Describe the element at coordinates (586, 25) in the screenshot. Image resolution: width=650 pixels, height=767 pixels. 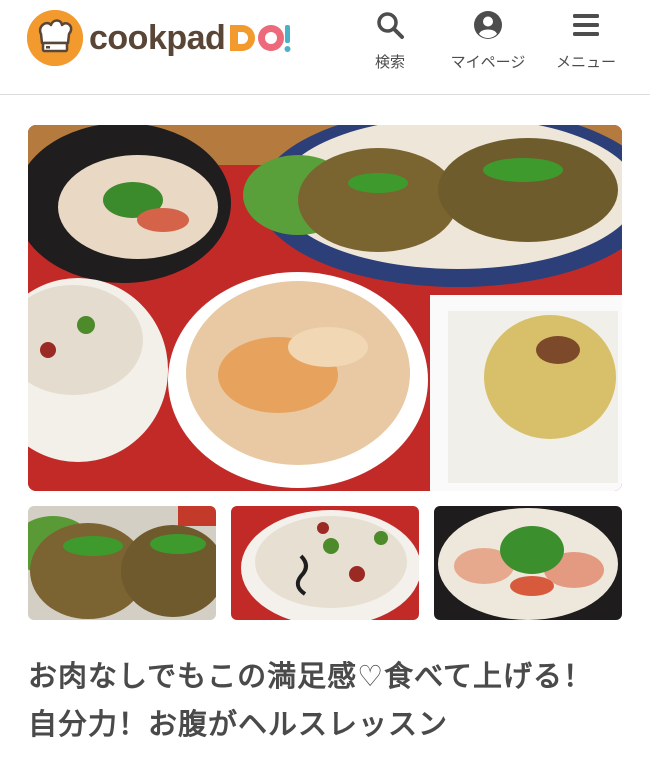
I see `menu-icon` at that location.